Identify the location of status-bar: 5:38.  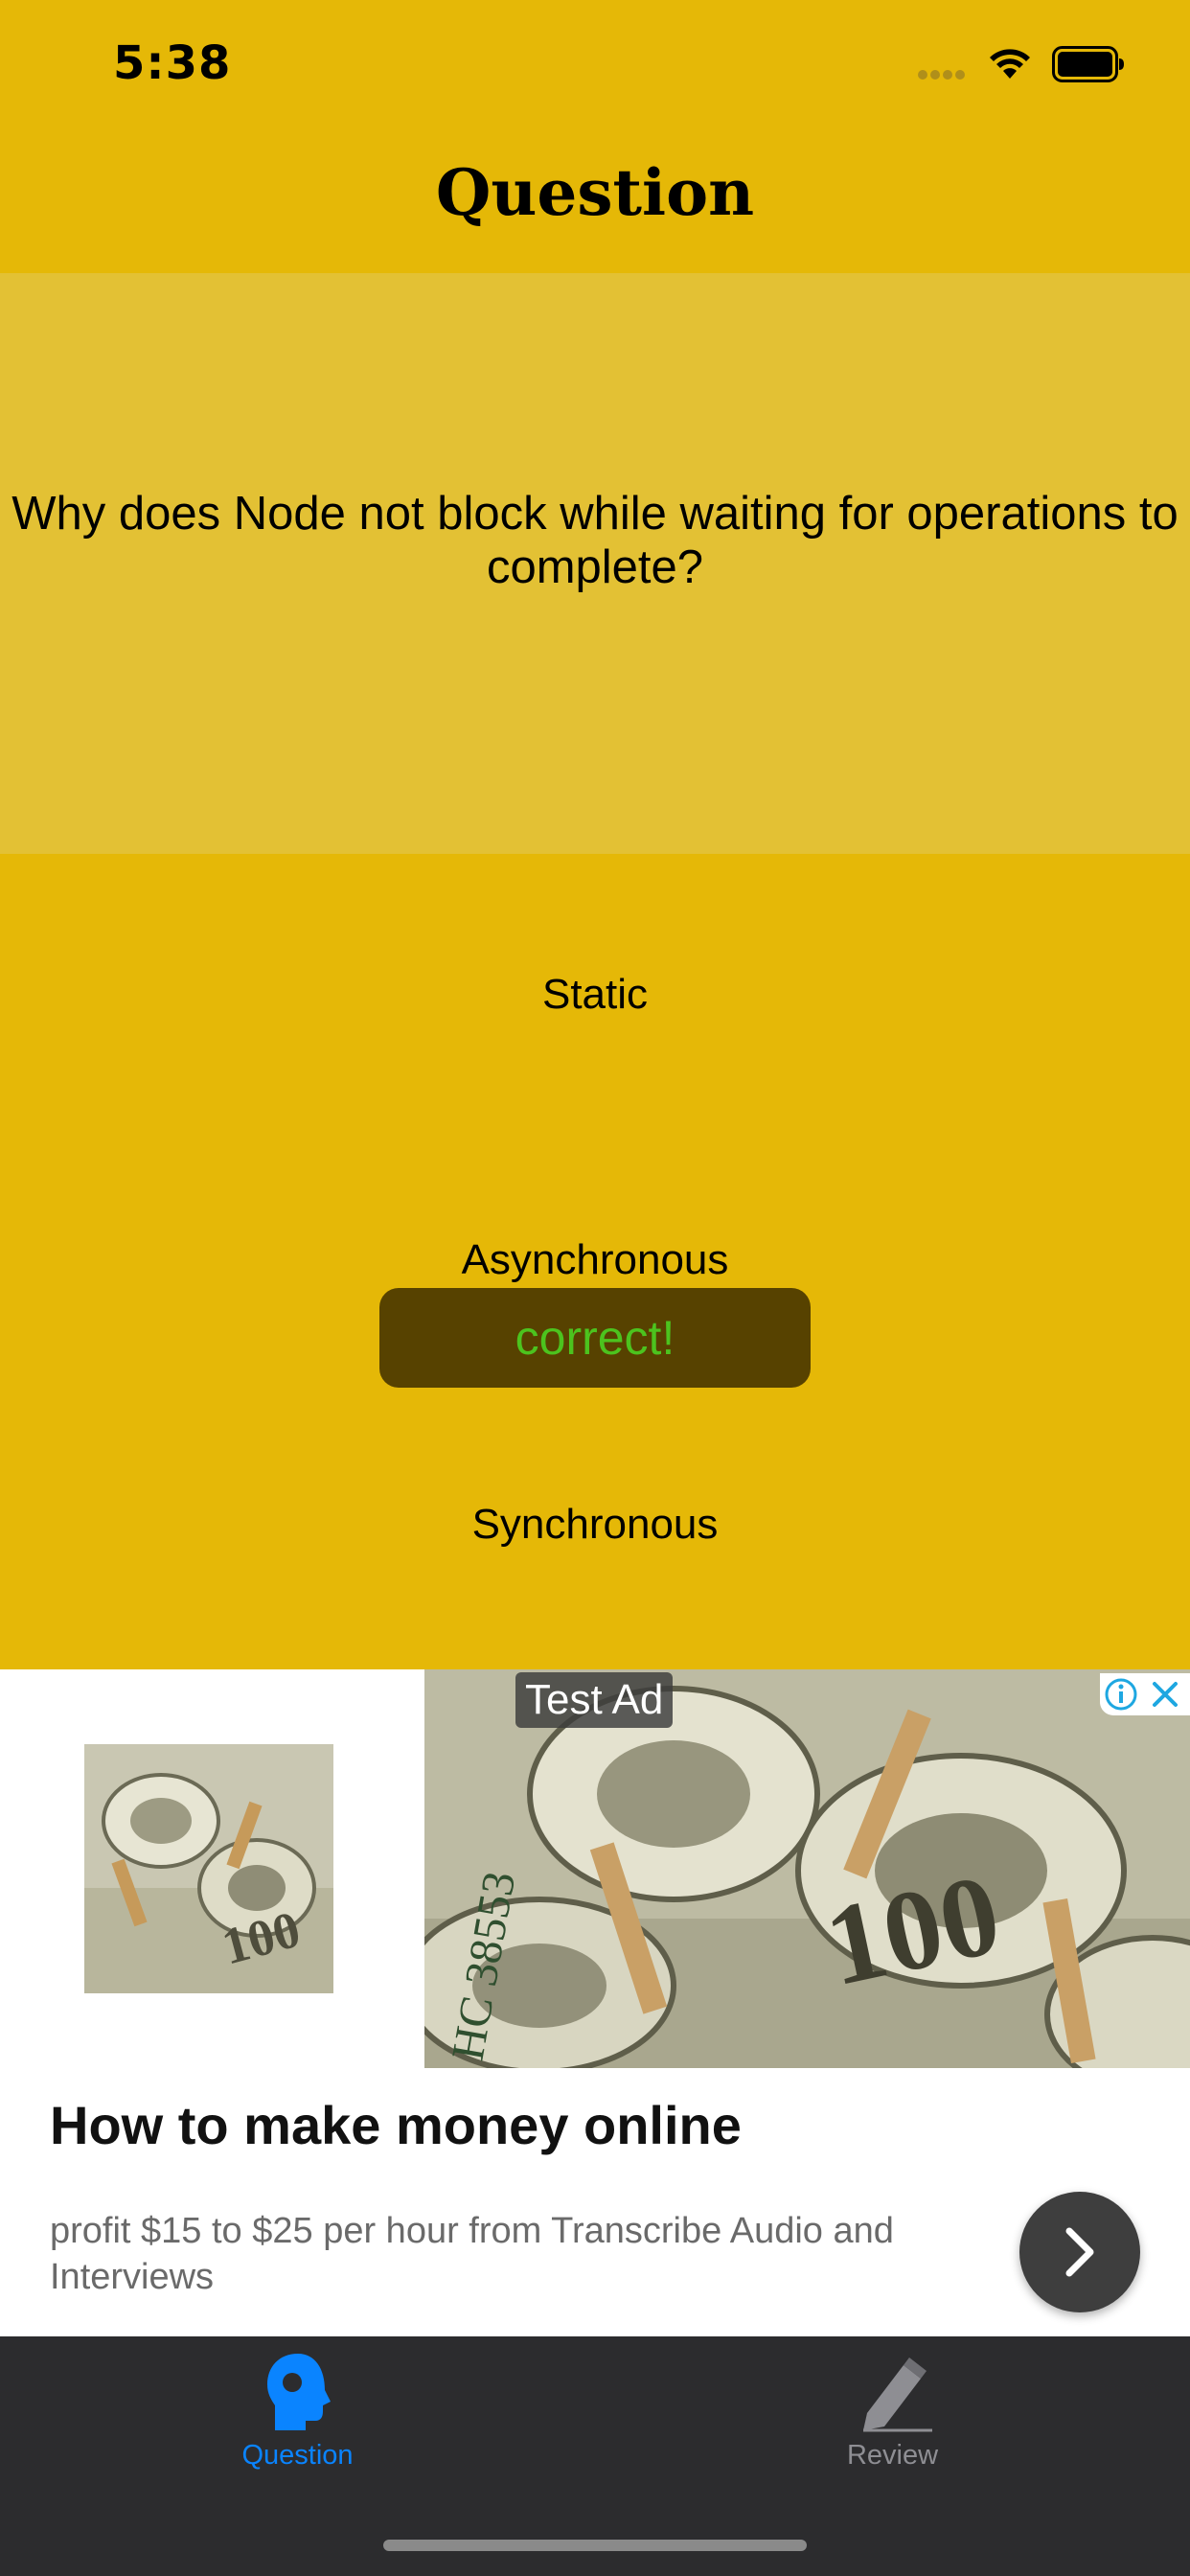
(595, 64).